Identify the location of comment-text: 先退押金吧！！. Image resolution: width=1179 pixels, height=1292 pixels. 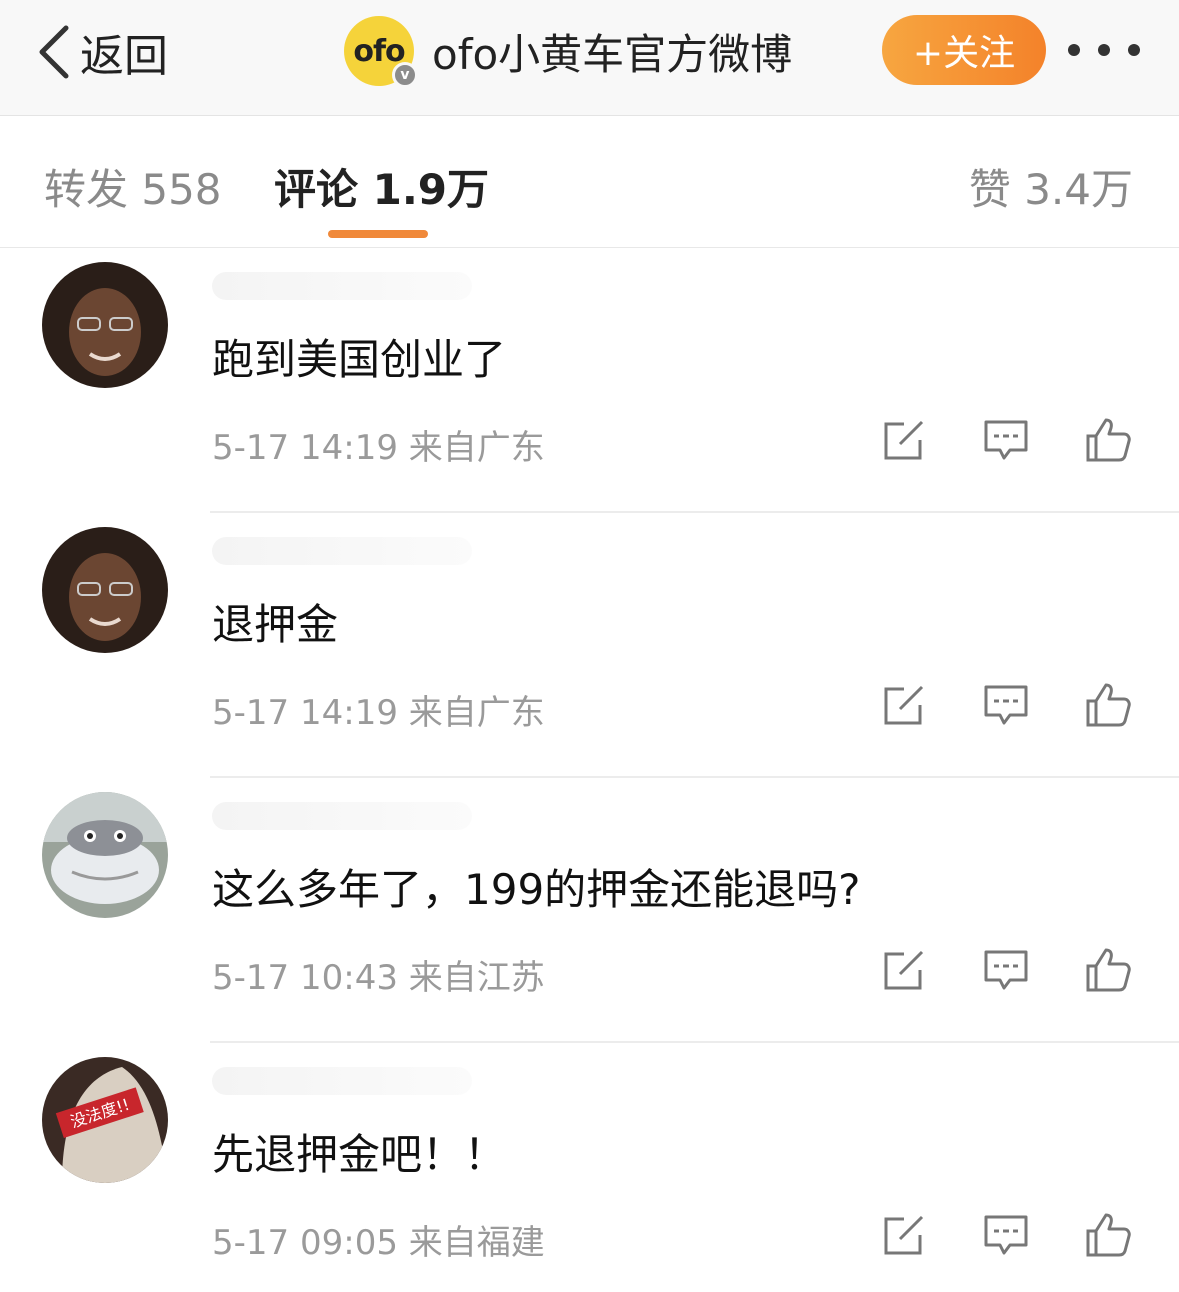
(359, 1154).